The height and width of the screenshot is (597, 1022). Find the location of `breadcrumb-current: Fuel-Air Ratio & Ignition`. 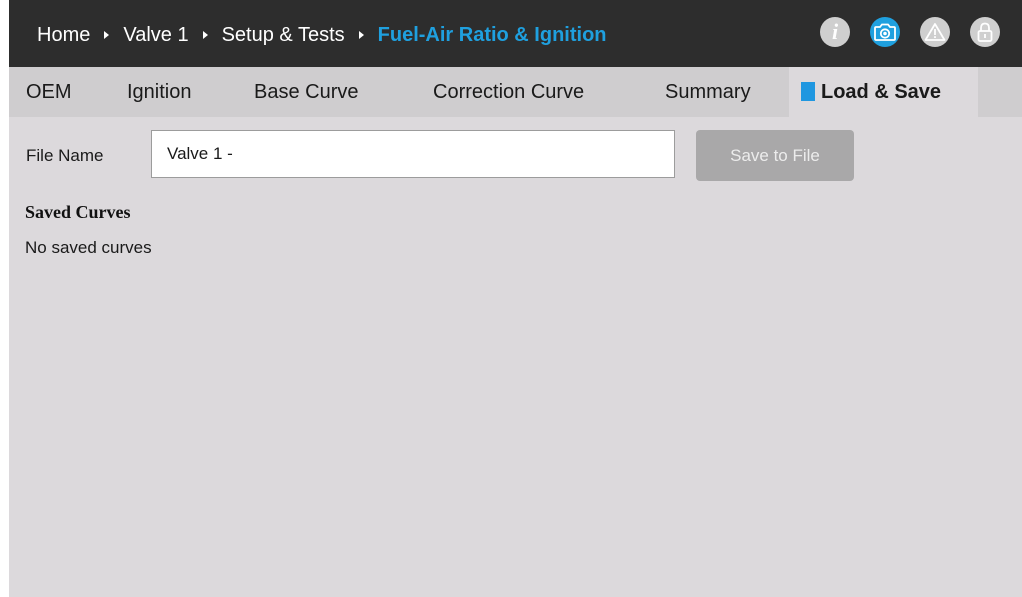

breadcrumb-current: Fuel-Air Ratio & Ignition is located at coordinates (492, 34).